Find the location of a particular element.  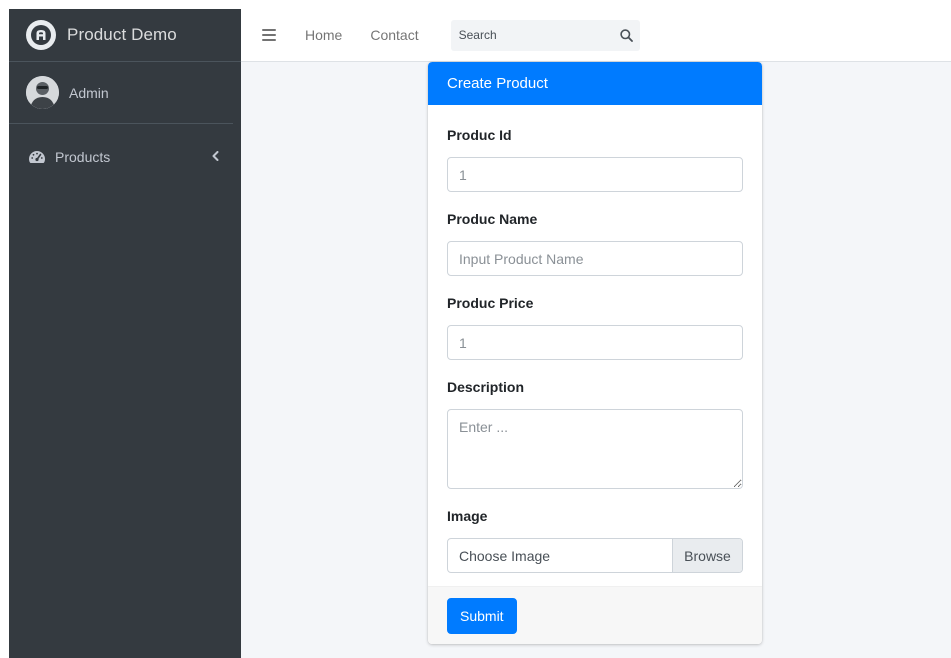

hamburger-menu-icon is located at coordinates (269, 35).